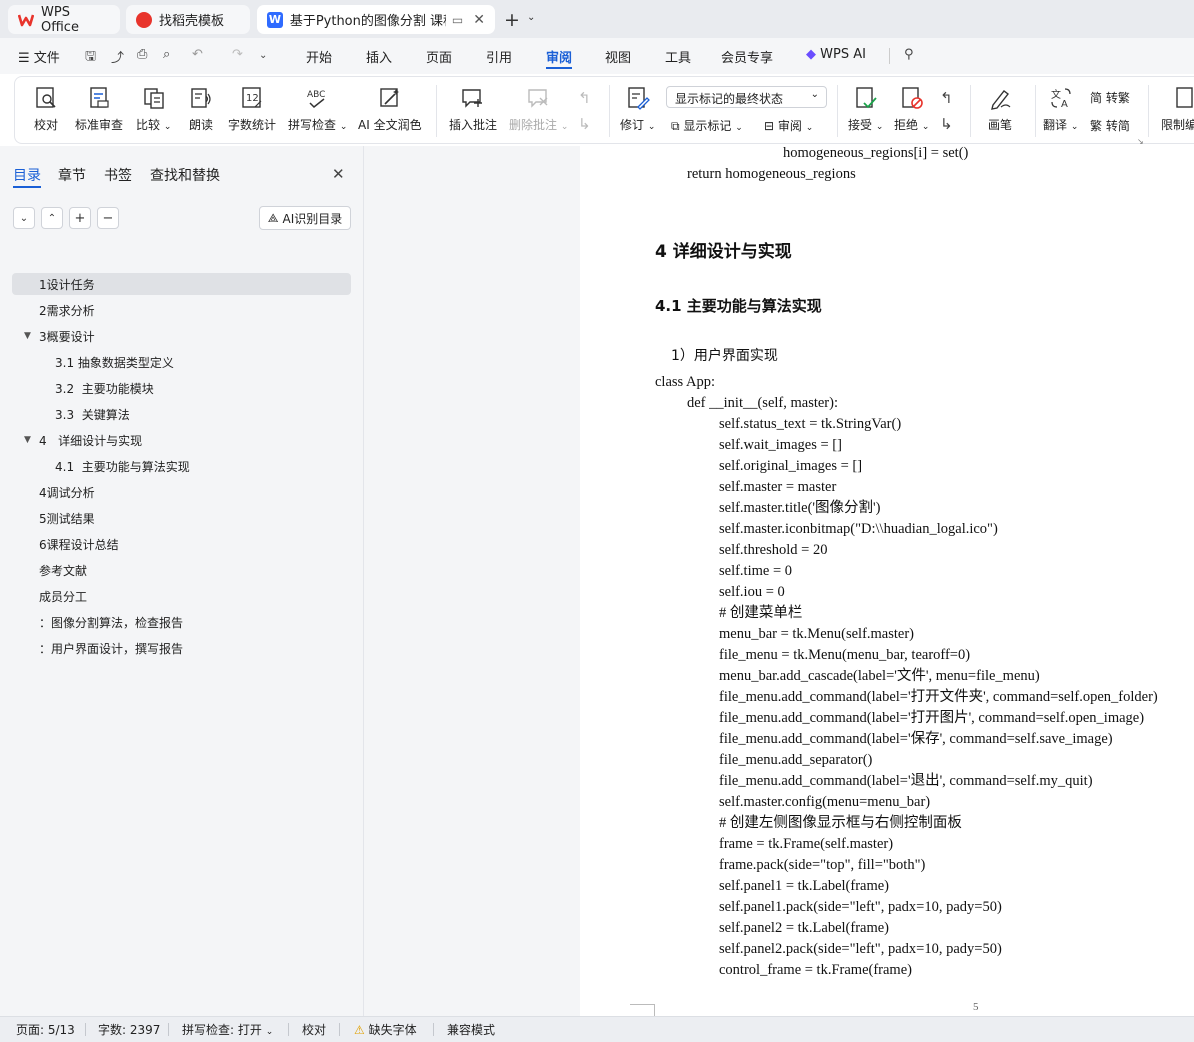  What do you see at coordinates (866, 98) in the screenshot?
I see `accept-icon` at bounding box center [866, 98].